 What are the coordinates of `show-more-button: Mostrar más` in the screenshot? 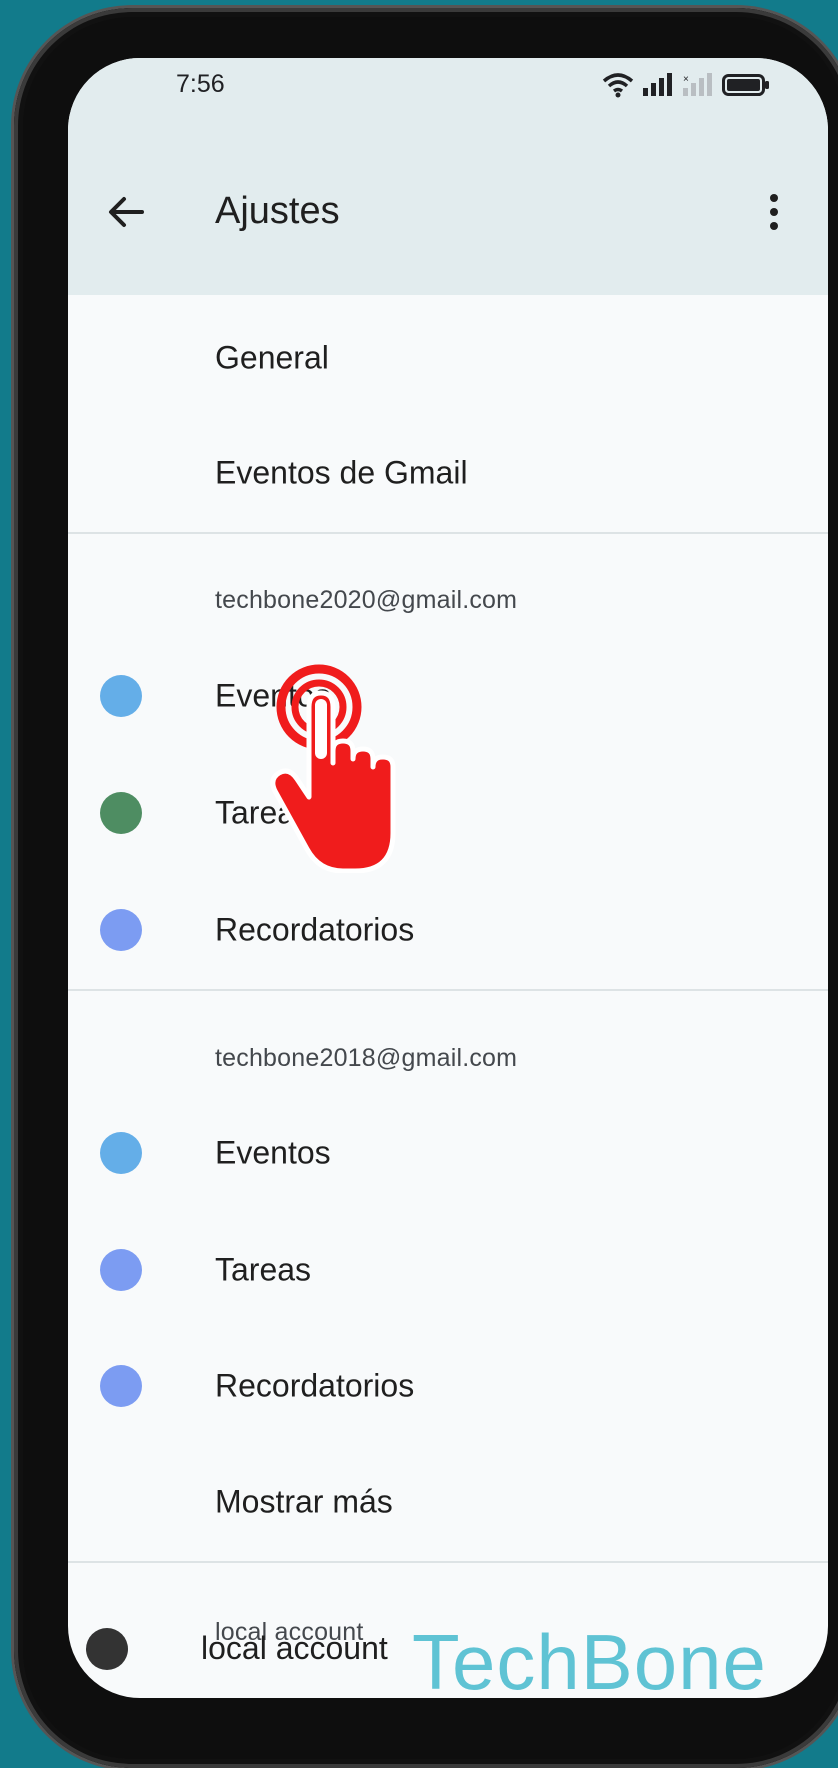 It's located at (448, 1502).